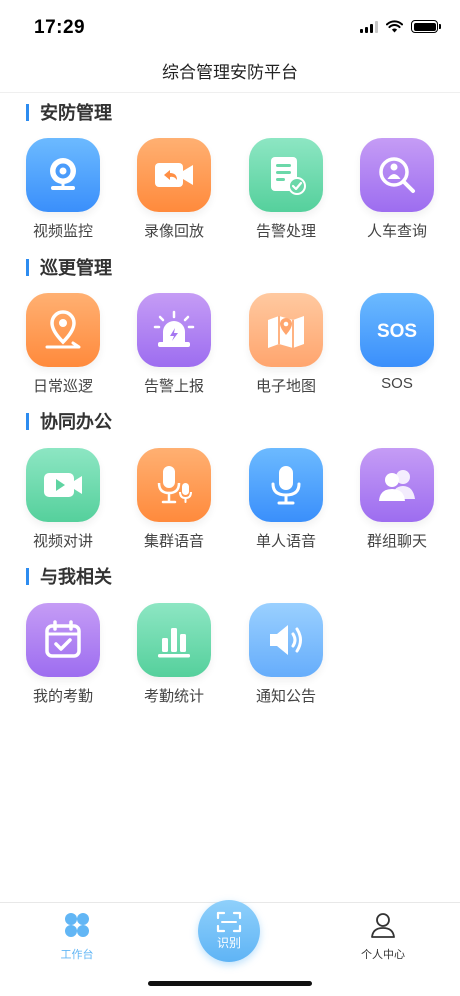 The image size is (460, 996). Describe the element at coordinates (62, 541) in the screenshot. I see `item-label: 视频对讲` at that location.